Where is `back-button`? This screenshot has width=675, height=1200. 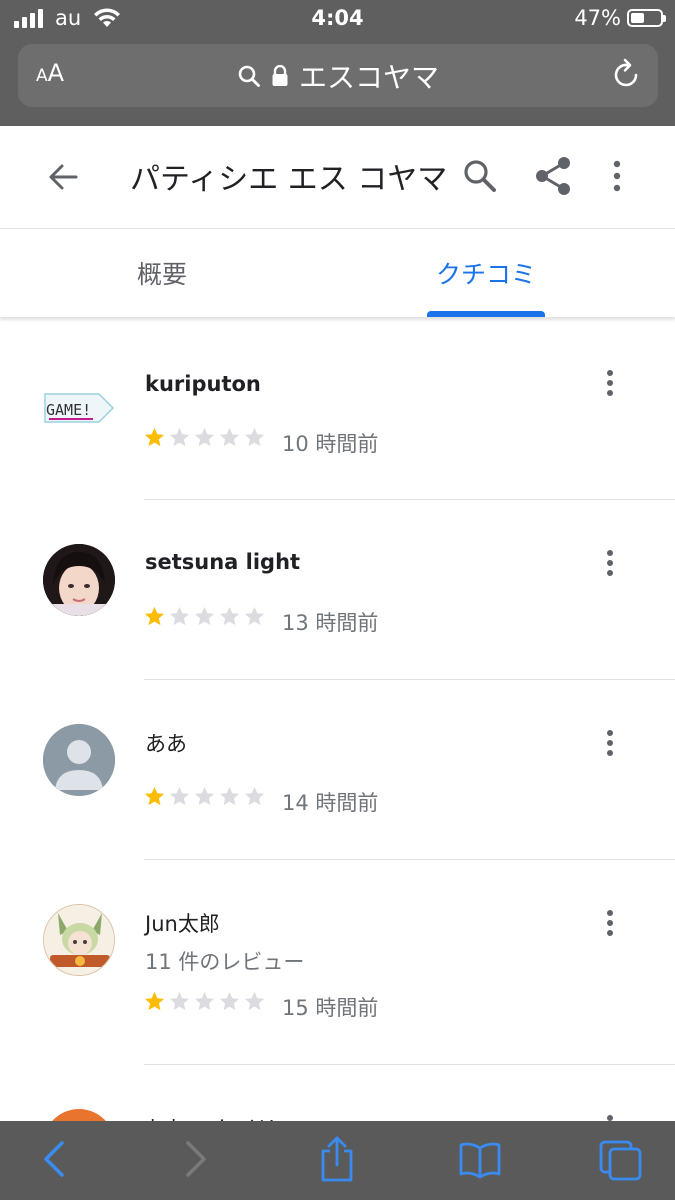
back-button is located at coordinates (63, 179).